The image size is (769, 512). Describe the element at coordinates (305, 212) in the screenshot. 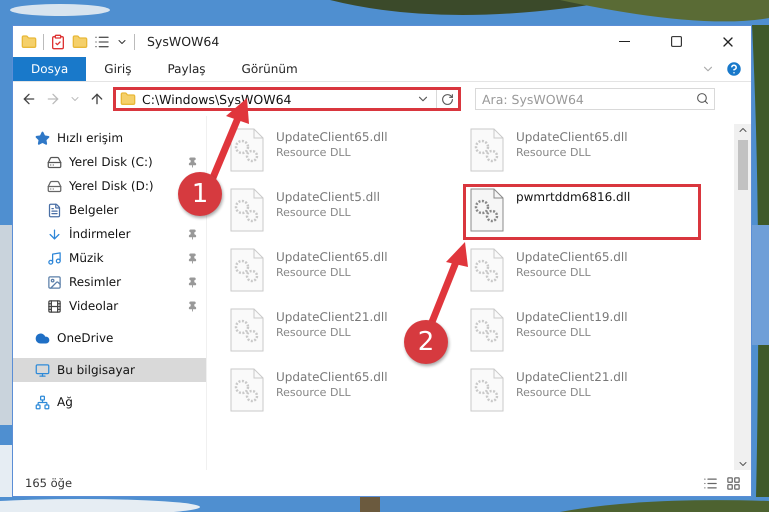

I see `file-item: UpdateClient5.dll Resource DLL` at that location.